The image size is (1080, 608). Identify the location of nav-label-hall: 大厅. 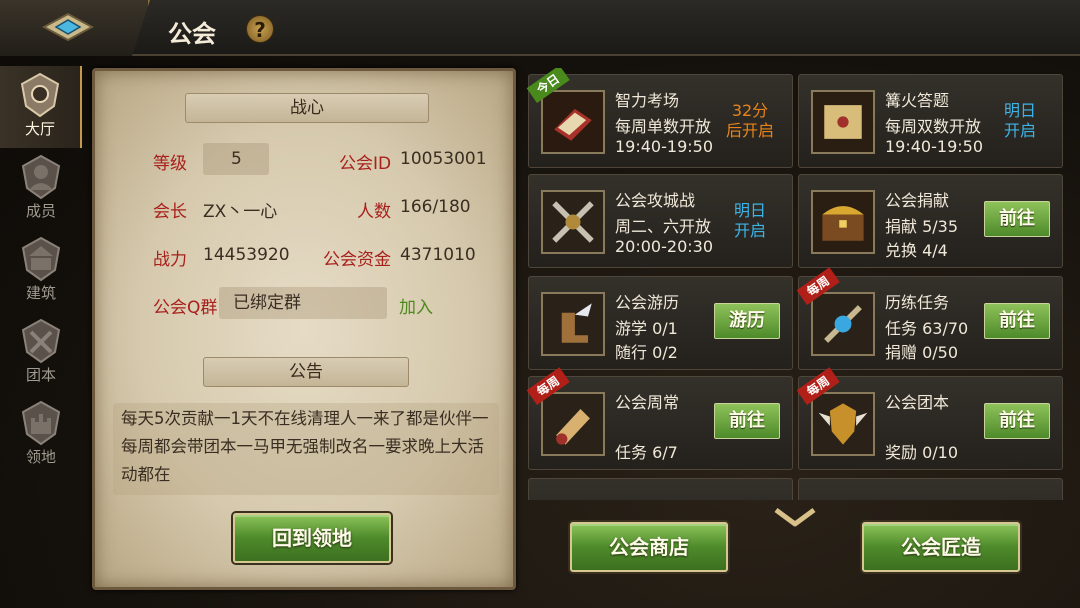
(39, 129).